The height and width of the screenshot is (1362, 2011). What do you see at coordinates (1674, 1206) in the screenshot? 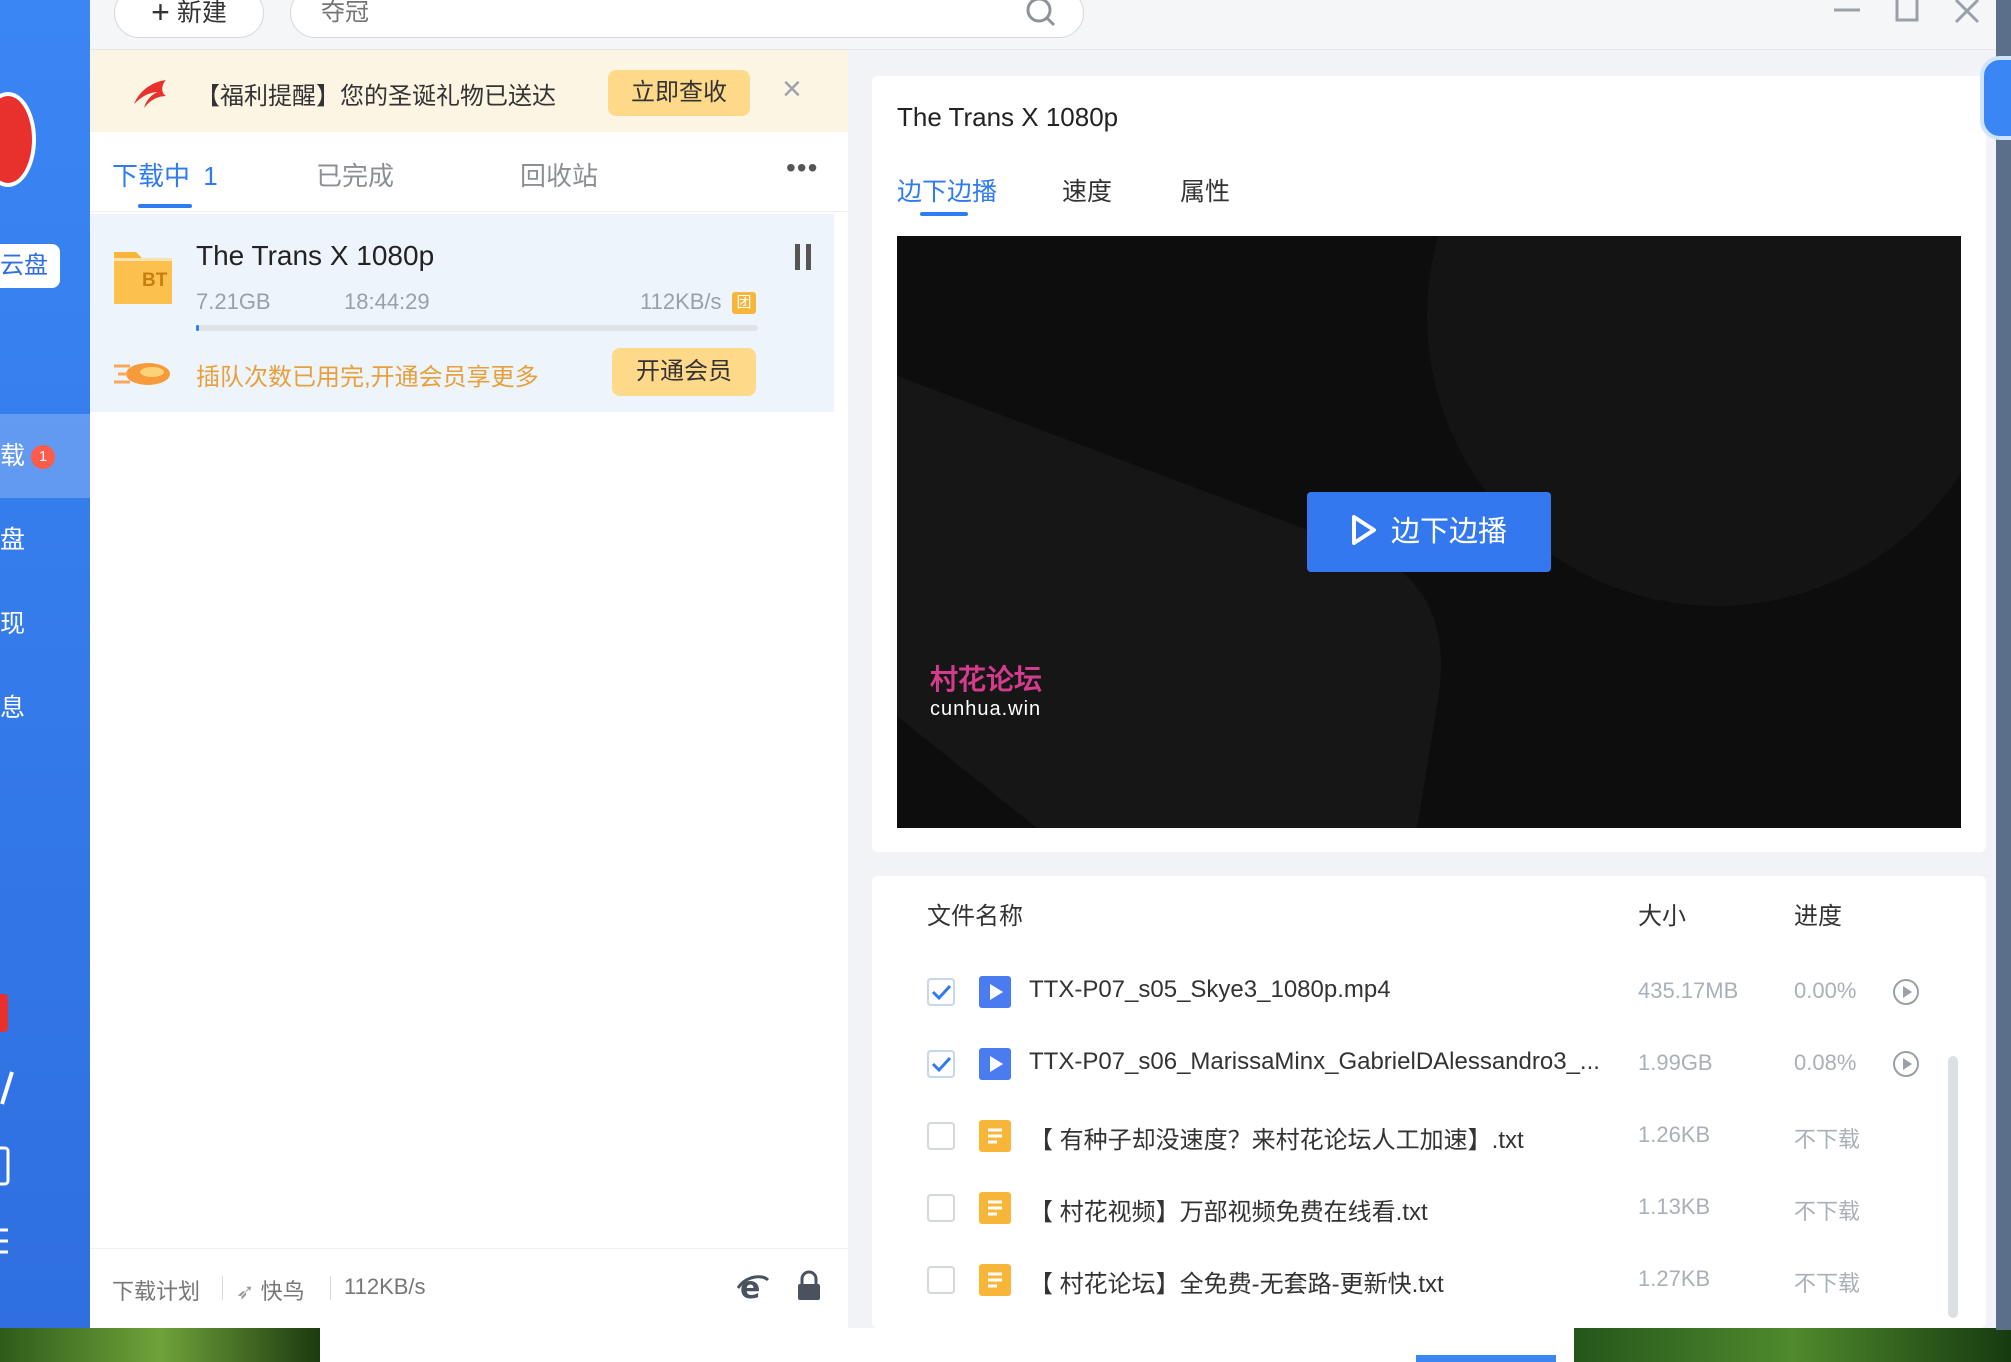
I see `file-size: 1.13KB` at bounding box center [1674, 1206].